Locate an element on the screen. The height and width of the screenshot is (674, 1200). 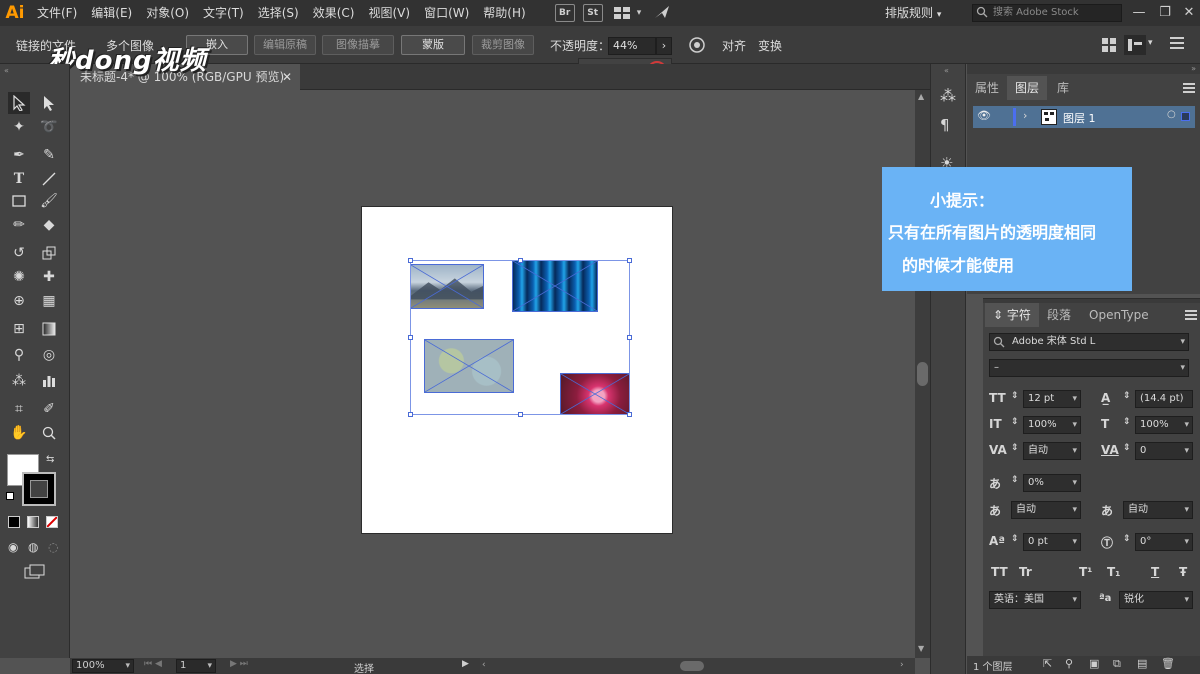
selection-tool-icon is located at coordinates (19, 103).